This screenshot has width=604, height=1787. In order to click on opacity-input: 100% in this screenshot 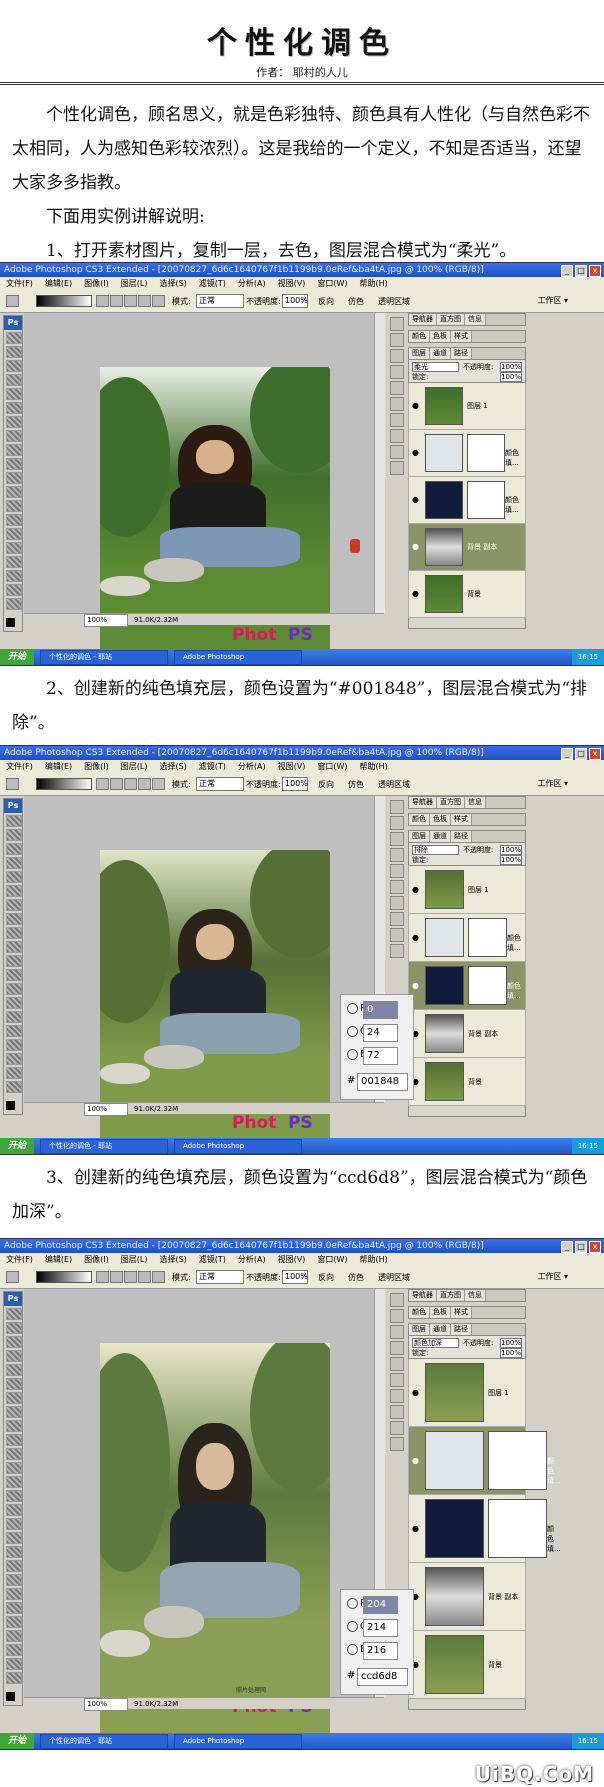, I will do `click(295, 784)`.